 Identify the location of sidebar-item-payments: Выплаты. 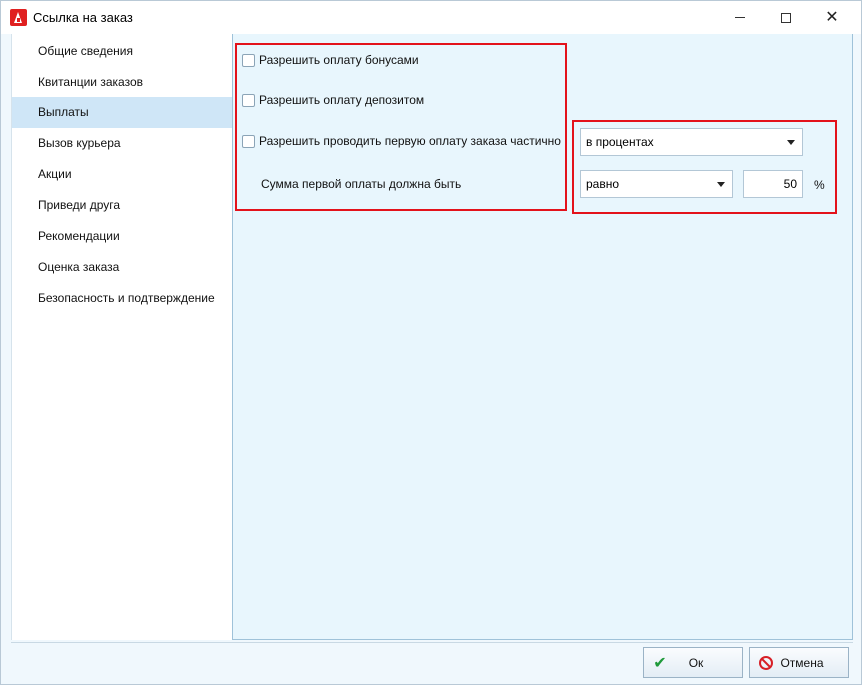
(122, 112).